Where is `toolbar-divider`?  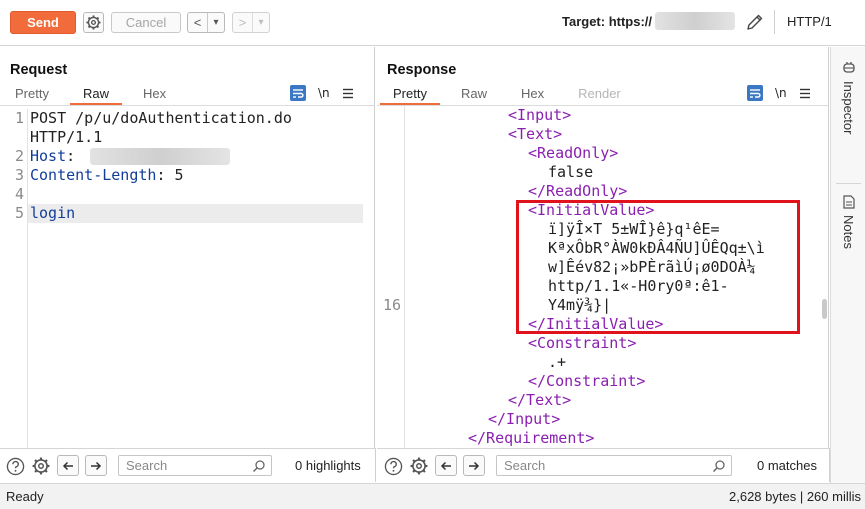
toolbar-divider is located at coordinates (774, 22).